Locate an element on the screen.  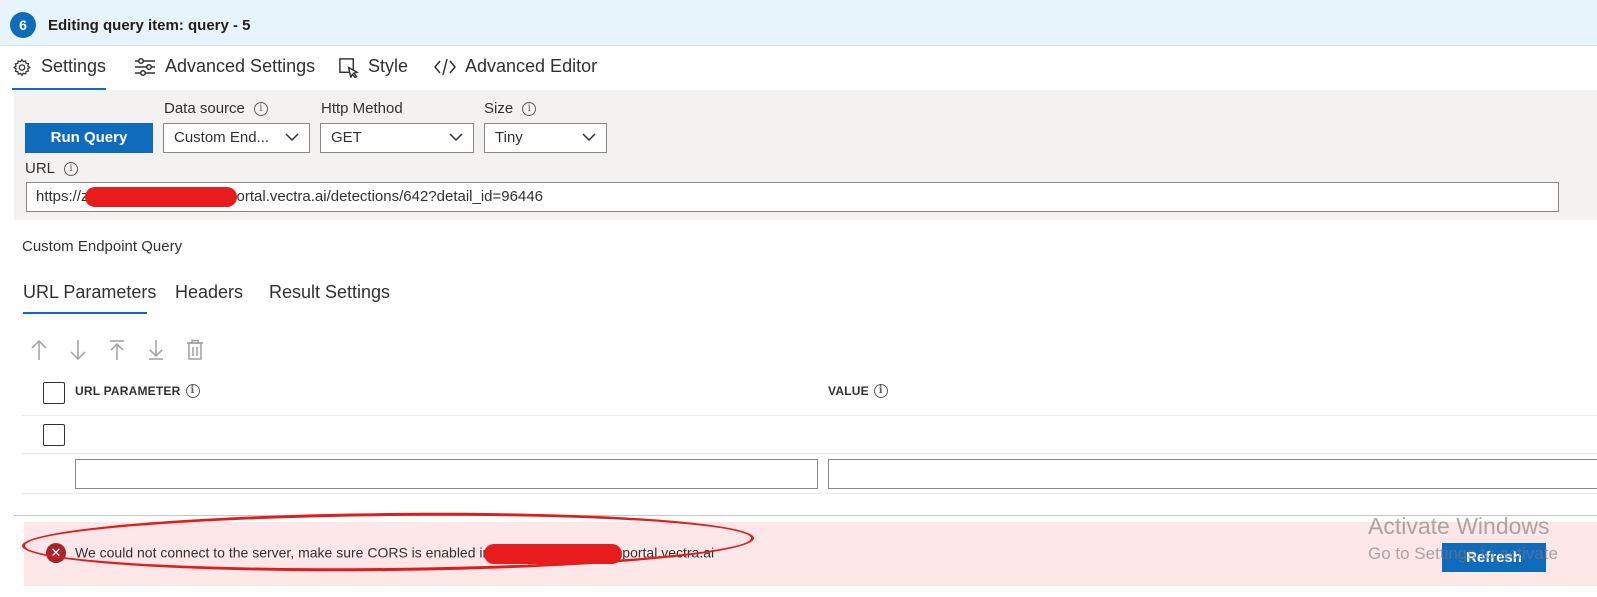
http-method-value: GET is located at coordinates (346, 137).